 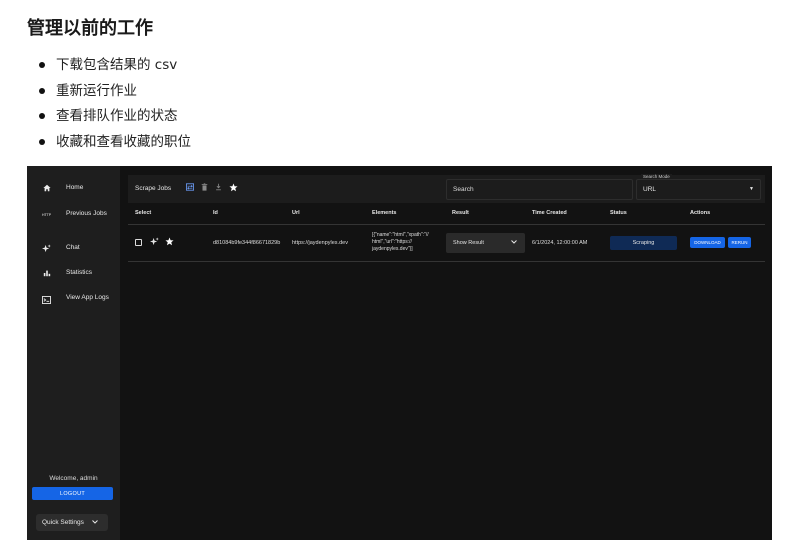 What do you see at coordinates (79, 272) in the screenshot?
I see `sidebar-item-label: Statistics` at bounding box center [79, 272].